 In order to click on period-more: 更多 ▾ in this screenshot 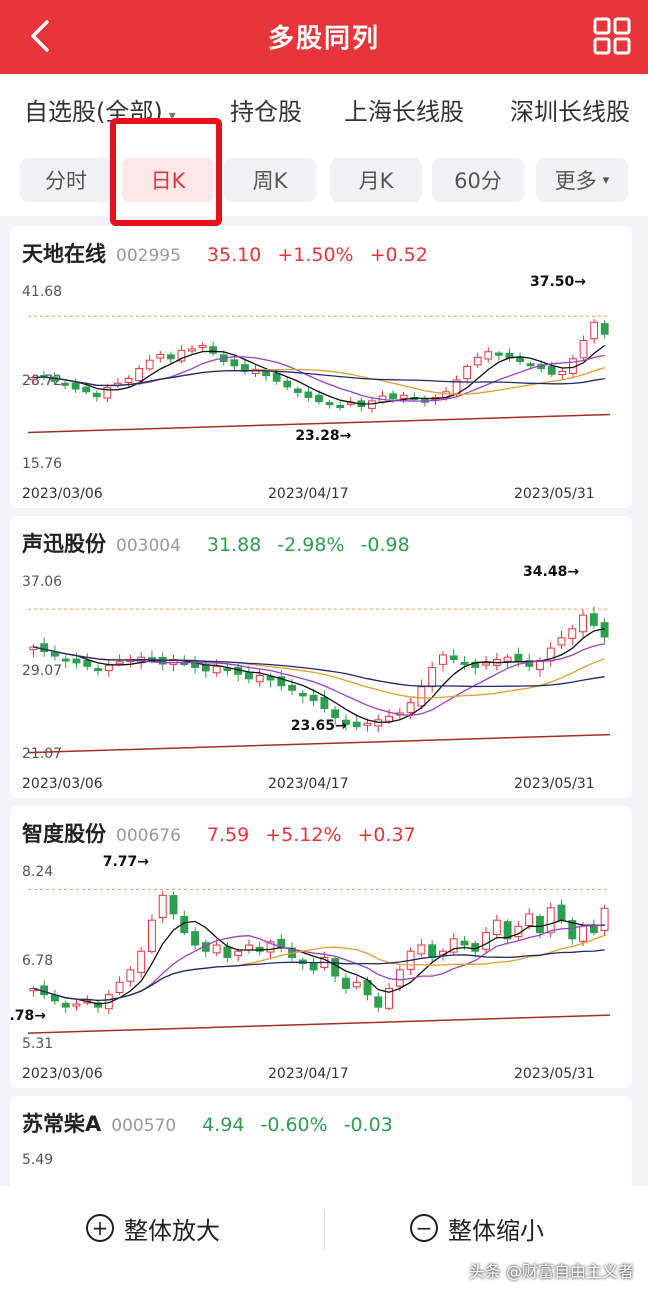, I will do `click(582, 180)`.